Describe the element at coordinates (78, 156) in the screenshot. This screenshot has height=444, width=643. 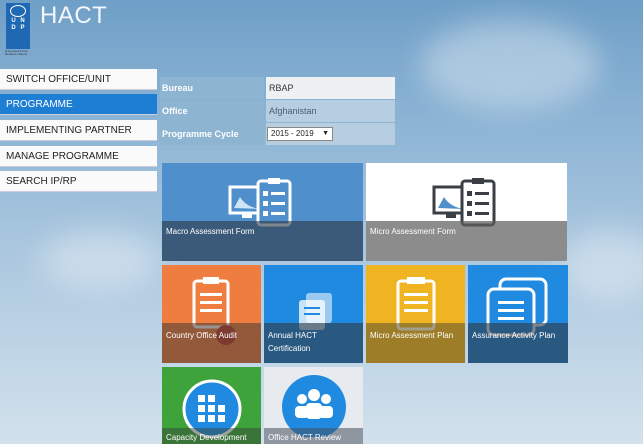
I see `nav-item-manage-programme: MANAGE PROGRAMME` at that location.